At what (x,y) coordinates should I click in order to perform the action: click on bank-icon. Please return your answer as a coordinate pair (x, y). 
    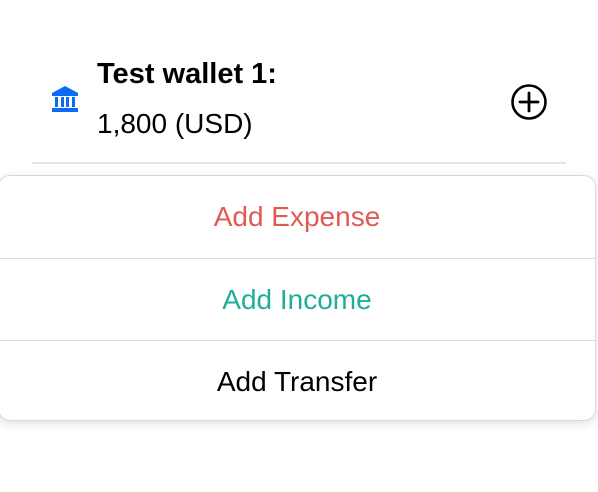
    Looking at the image, I should click on (65, 99).